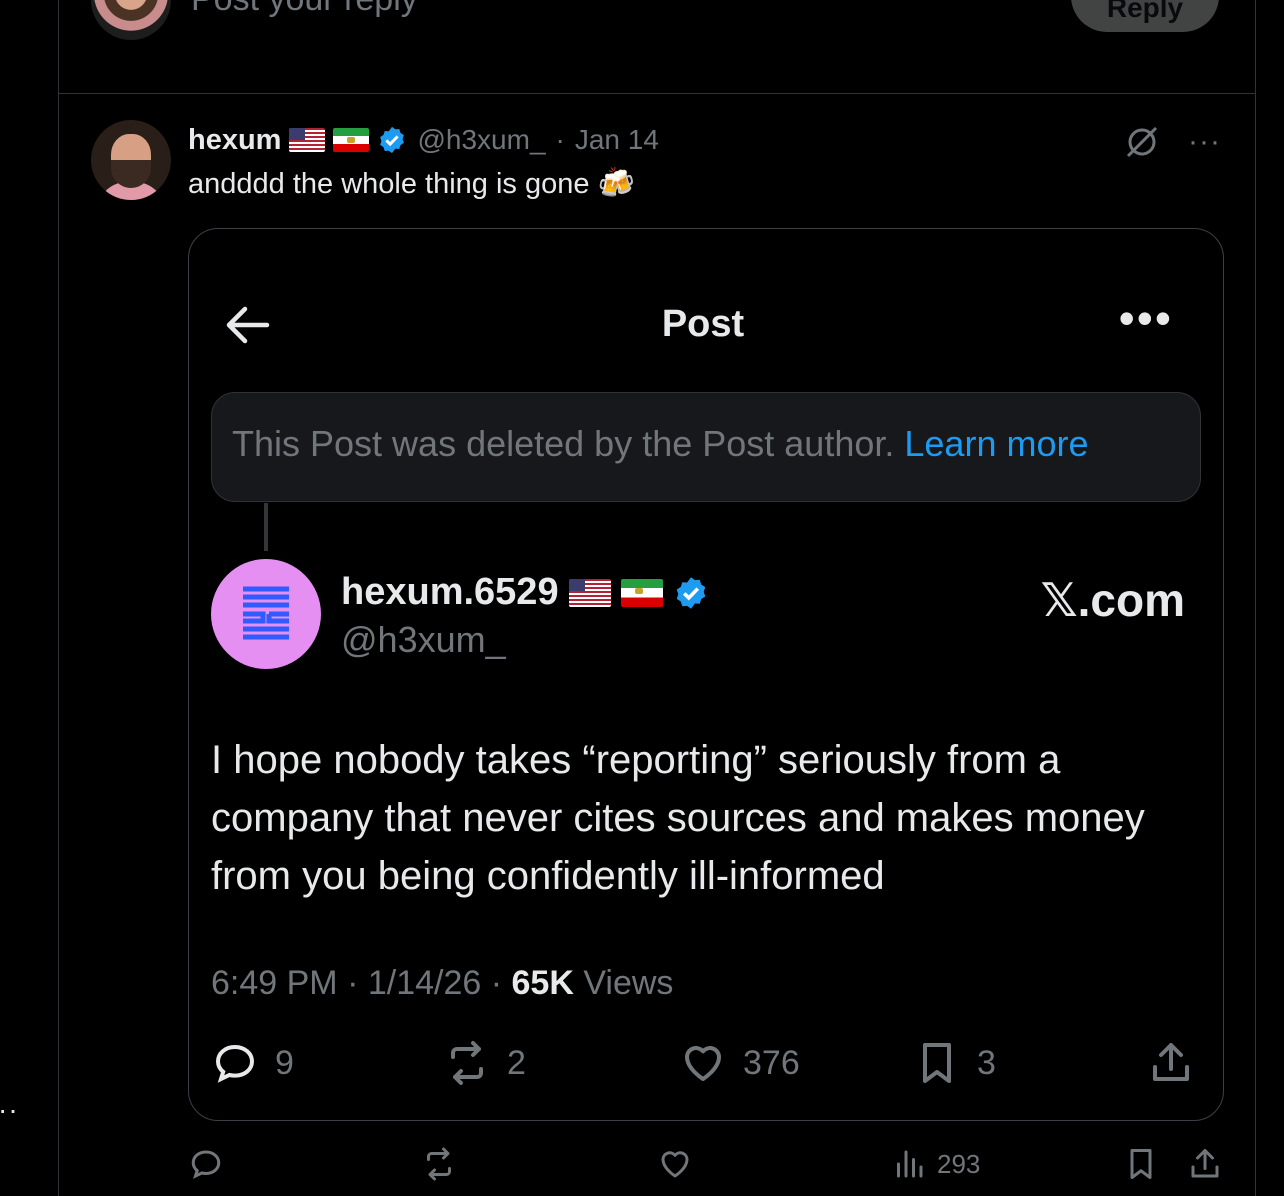  I want to click on quoted-name: hexum.6529, so click(450, 592).